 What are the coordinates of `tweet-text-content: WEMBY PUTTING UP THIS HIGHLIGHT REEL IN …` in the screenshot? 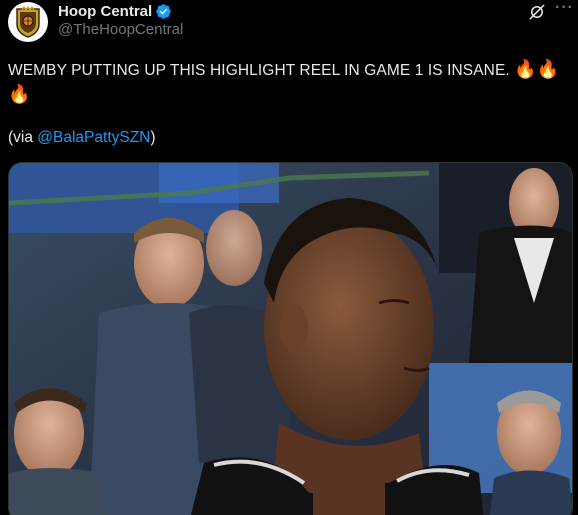 It's located at (259, 70).